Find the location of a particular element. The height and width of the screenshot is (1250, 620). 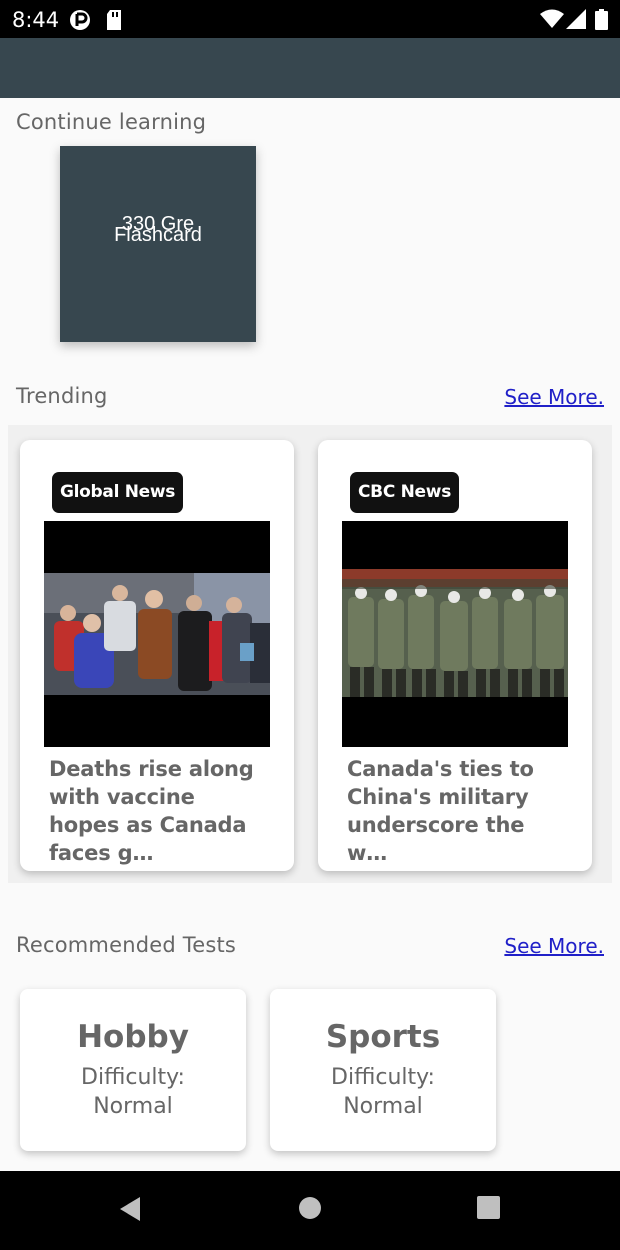

test-card-sports: Sports Difficulty: Normal is located at coordinates (383, 1070).